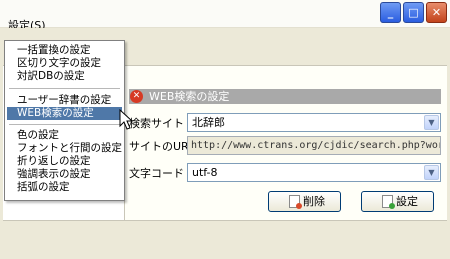  What do you see at coordinates (64, 161) in the screenshot?
I see `menu-item-wrap: 折り返しの設定` at bounding box center [64, 161].